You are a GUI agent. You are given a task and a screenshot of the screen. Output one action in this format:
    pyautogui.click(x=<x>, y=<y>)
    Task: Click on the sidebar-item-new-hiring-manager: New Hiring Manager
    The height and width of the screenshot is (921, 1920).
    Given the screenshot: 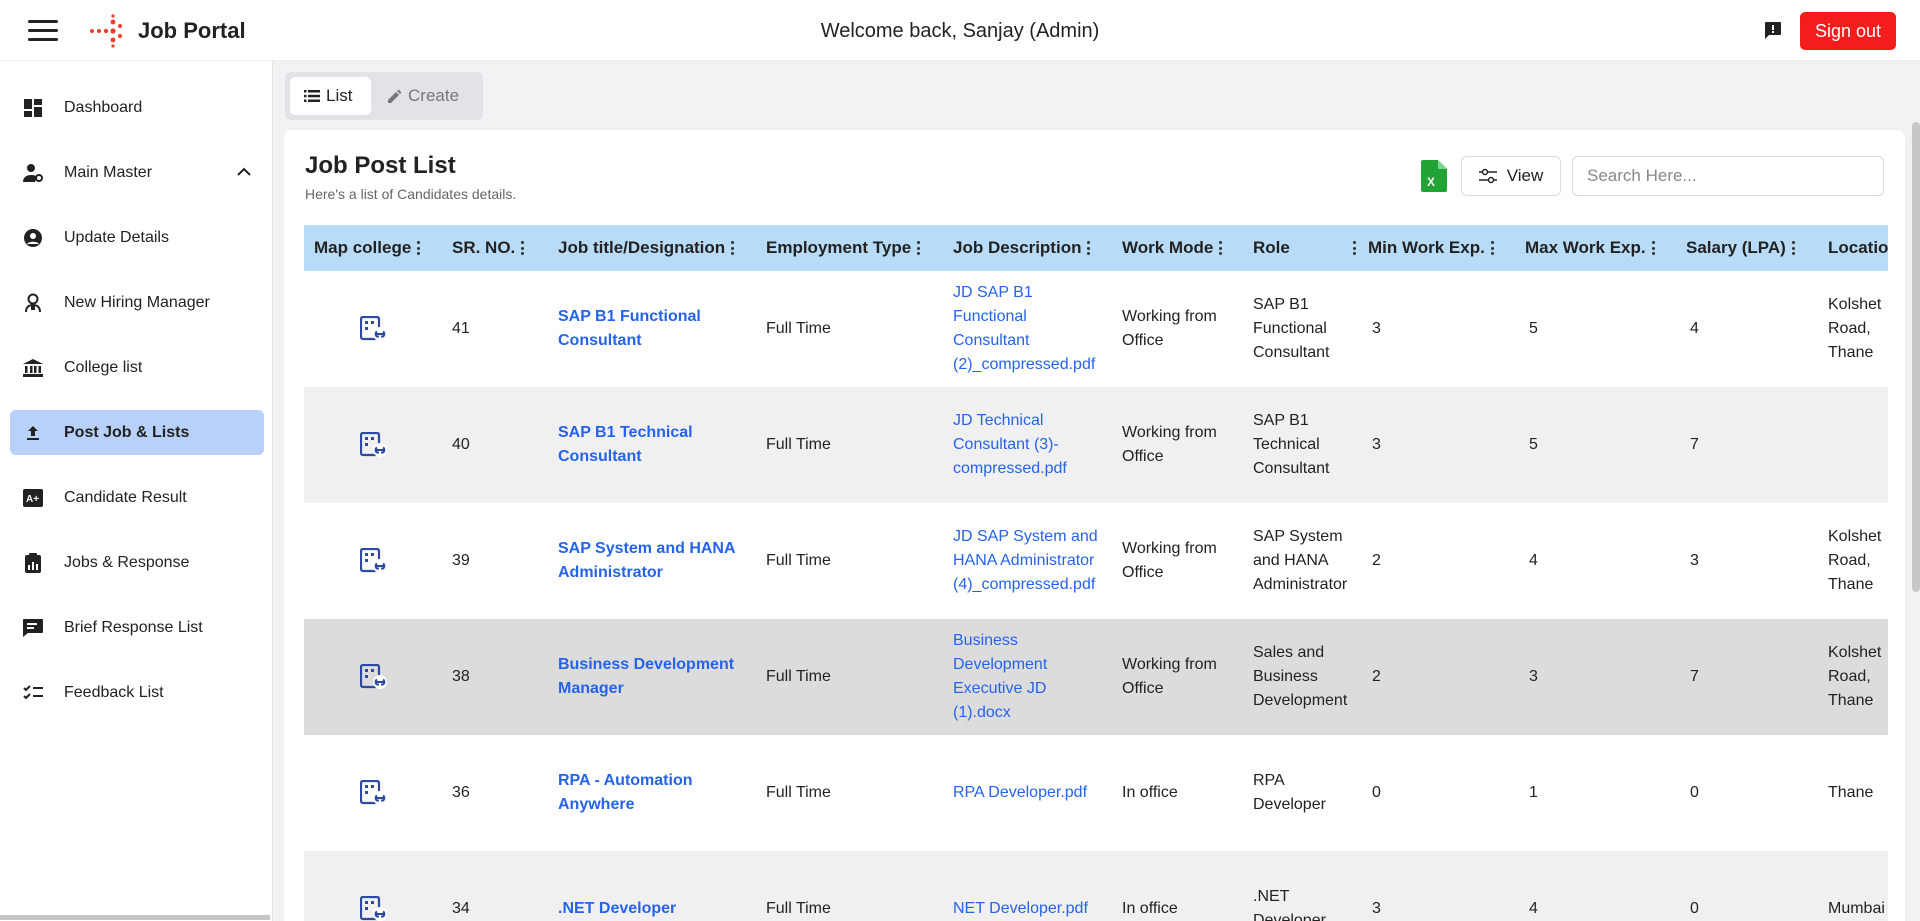 What is the action you would take?
    pyautogui.click(x=137, y=302)
    